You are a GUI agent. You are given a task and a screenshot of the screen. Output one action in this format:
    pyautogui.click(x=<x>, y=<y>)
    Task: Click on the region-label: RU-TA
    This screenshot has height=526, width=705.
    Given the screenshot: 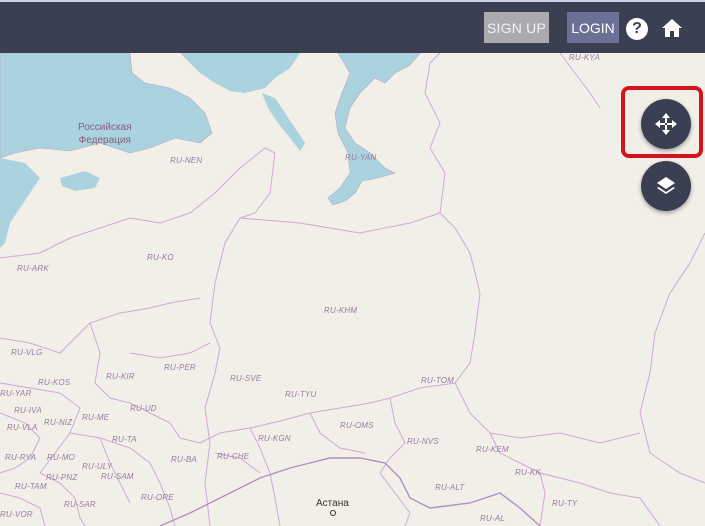 What is the action you would take?
    pyautogui.click(x=124, y=439)
    